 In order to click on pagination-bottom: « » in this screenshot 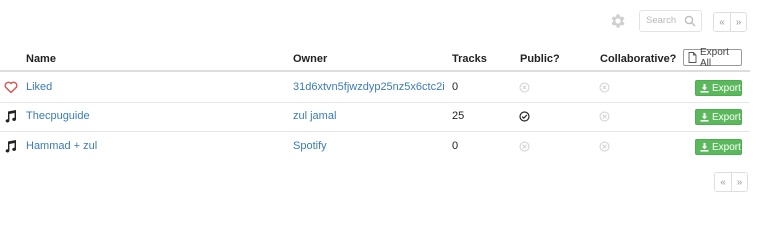, I will do `click(731, 182)`.